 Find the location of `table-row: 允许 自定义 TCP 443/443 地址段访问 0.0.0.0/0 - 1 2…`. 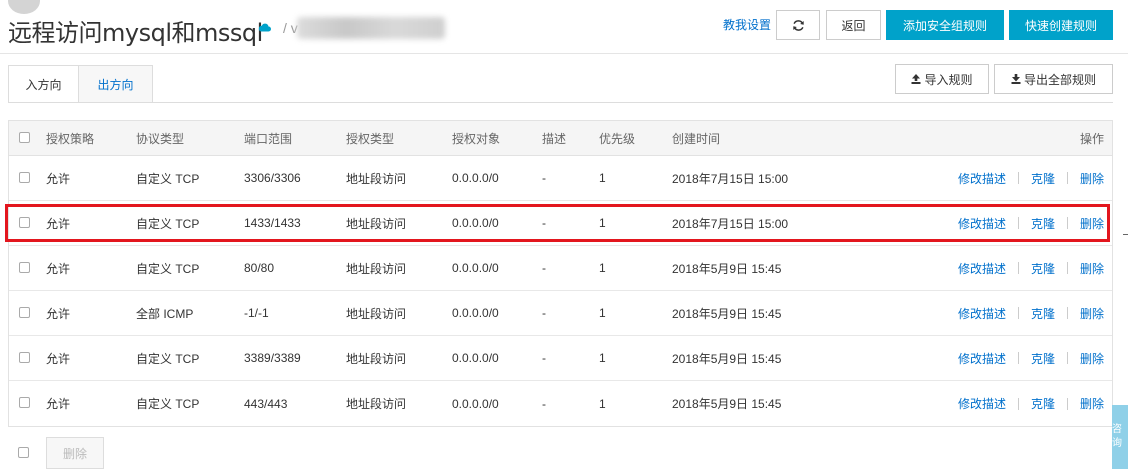

table-row: 允许 自定义 TCP 443/443 地址段访问 0.0.0.0/0 - 1 2… is located at coordinates (560, 403).